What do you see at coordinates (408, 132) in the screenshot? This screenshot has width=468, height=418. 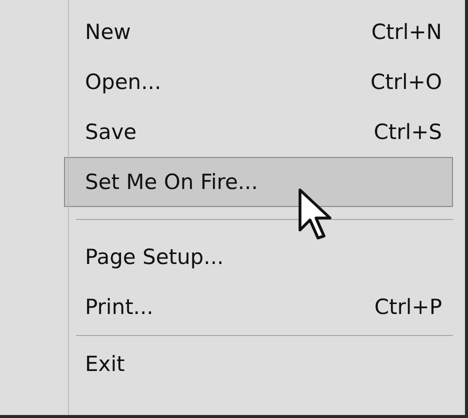 I see `shortcut-label: Ctrl+S` at bounding box center [408, 132].